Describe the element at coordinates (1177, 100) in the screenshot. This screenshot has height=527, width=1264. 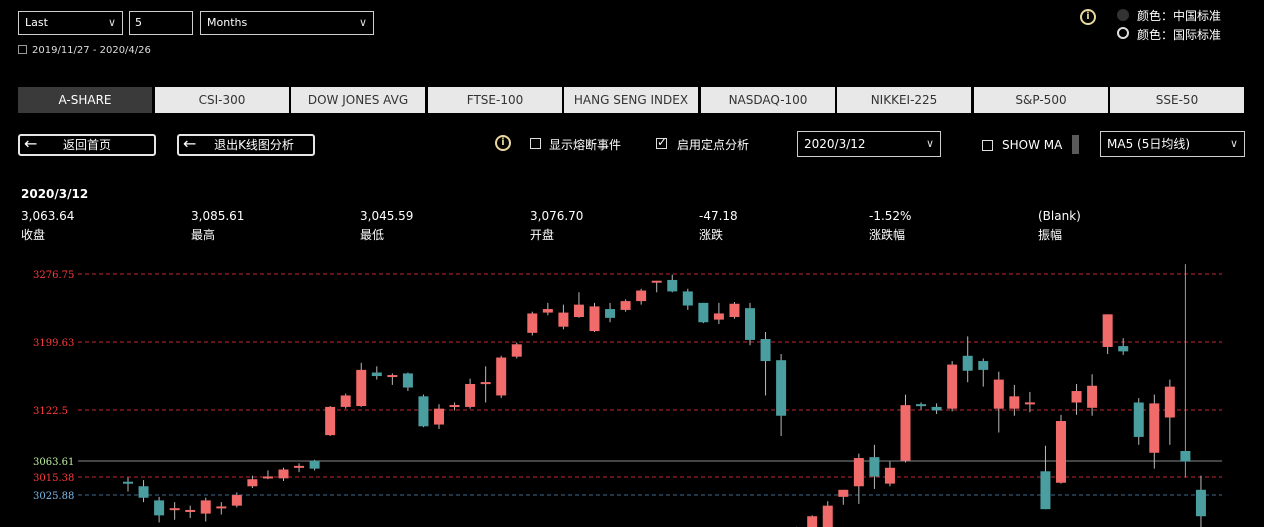
I see `tab-sse-50: SSE-50` at that location.